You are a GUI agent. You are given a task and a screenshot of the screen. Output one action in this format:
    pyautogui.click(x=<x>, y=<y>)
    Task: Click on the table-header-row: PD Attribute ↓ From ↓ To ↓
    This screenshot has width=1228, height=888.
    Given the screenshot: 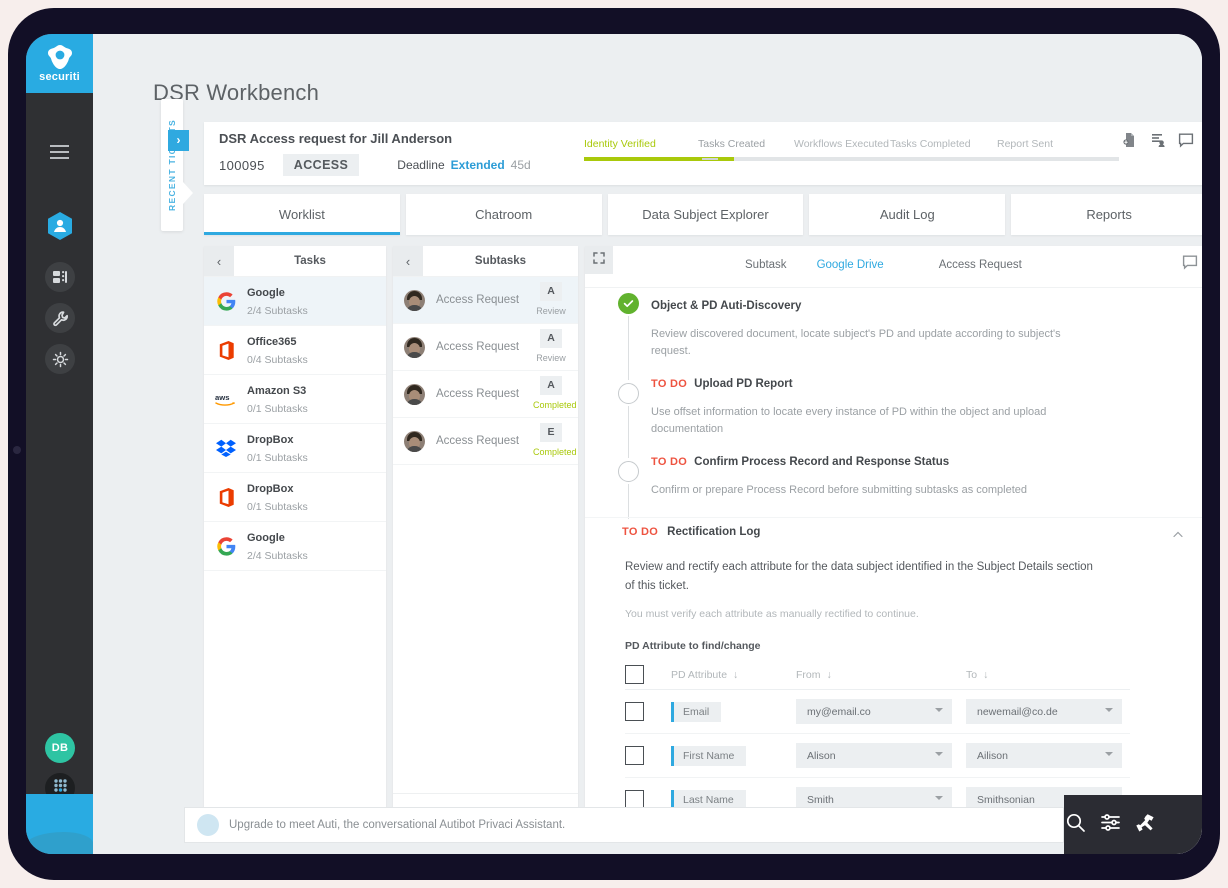 What is the action you would take?
    pyautogui.click(x=877, y=675)
    